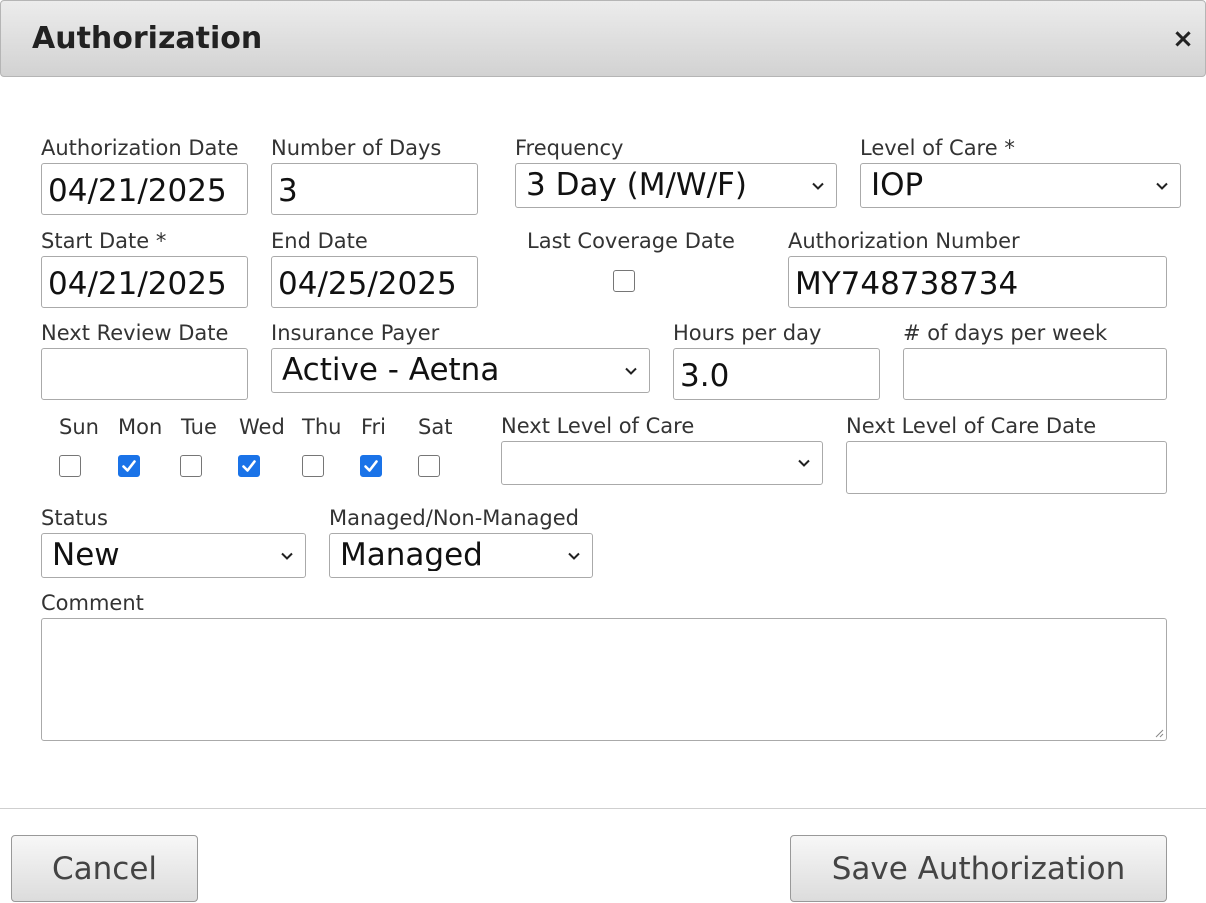  What do you see at coordinates (374, 427) in the screenshot?
I see `day-label-fri: Fri` at bounding box center [374, 427].